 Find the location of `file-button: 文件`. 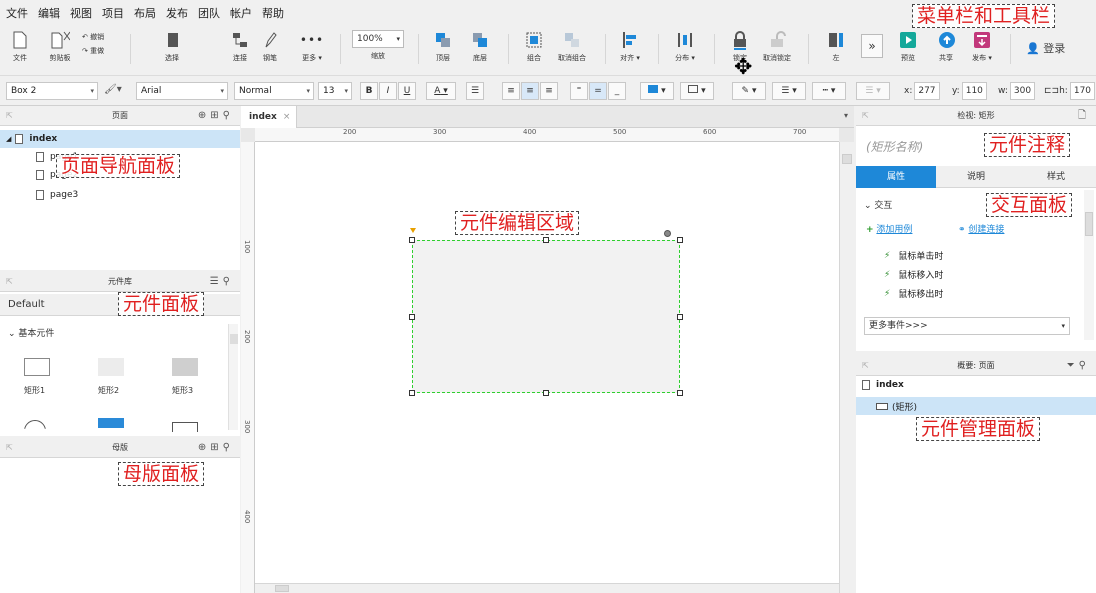

file-button: 文件 is located at coordinates (20, 46).